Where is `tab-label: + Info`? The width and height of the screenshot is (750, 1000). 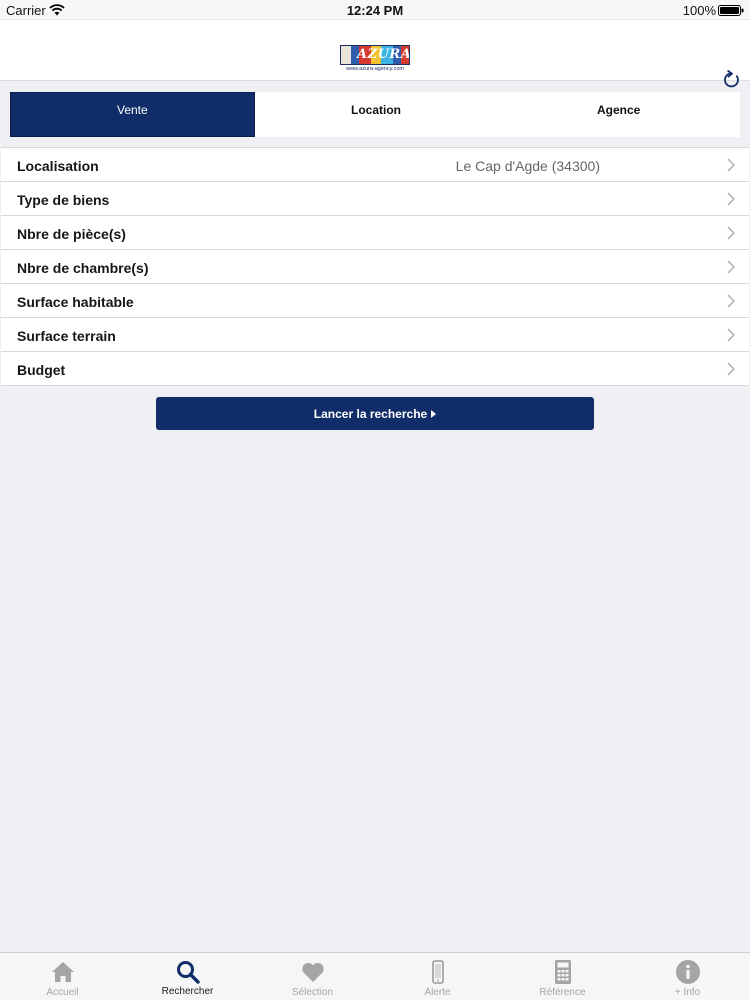
tab-label: + Info is located at coordinates (687, 992).